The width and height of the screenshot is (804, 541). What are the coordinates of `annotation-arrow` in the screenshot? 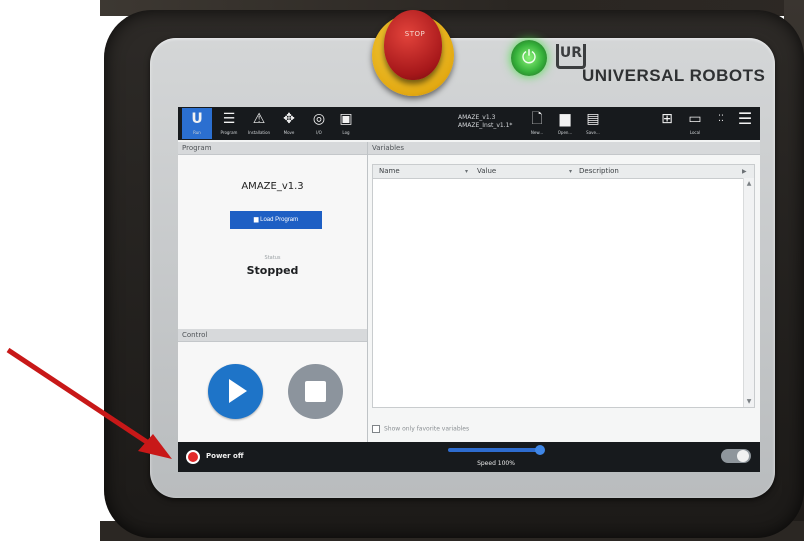 It's located at (89, 403).